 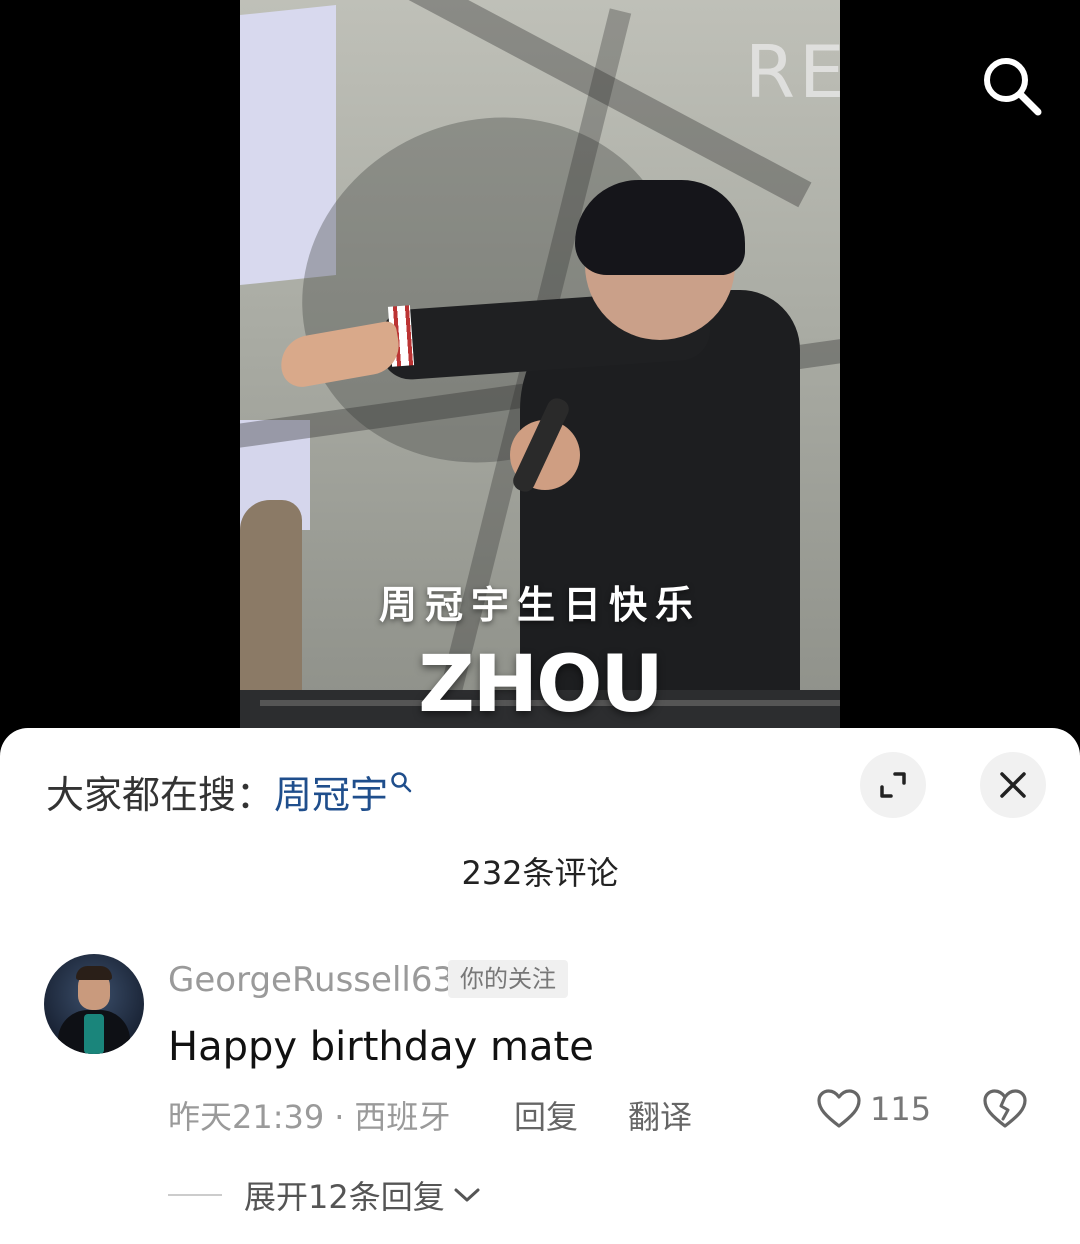 I want to click on comment-text: Happy birthday mate, so click(x=381, y=1047).